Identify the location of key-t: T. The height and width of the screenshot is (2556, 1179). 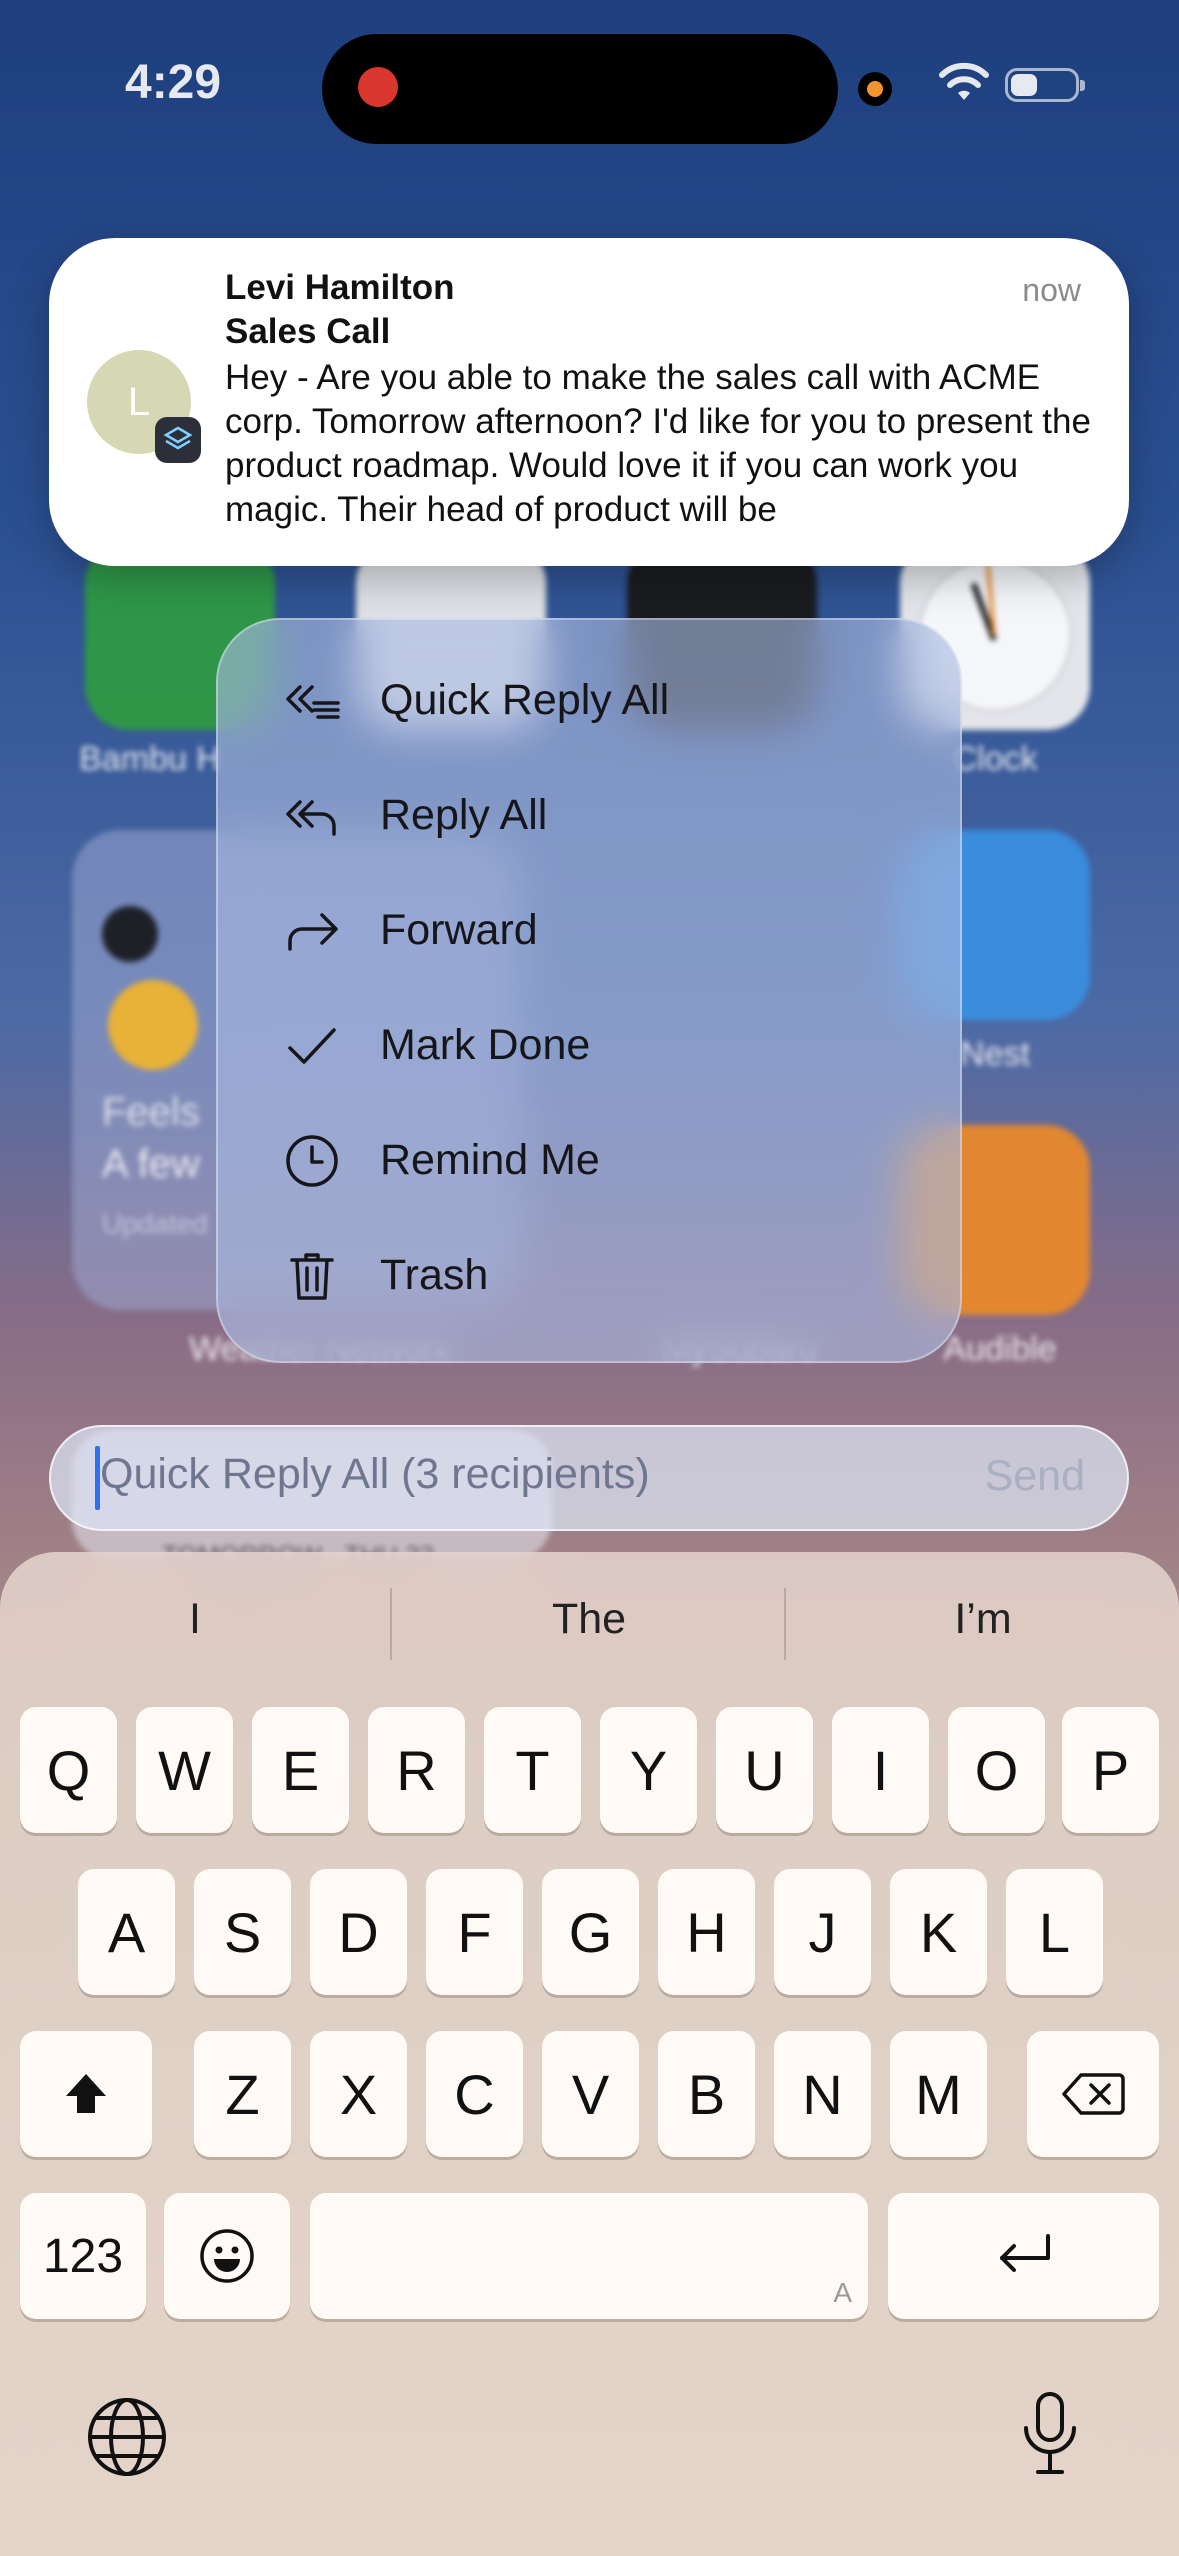
(532, 1770).